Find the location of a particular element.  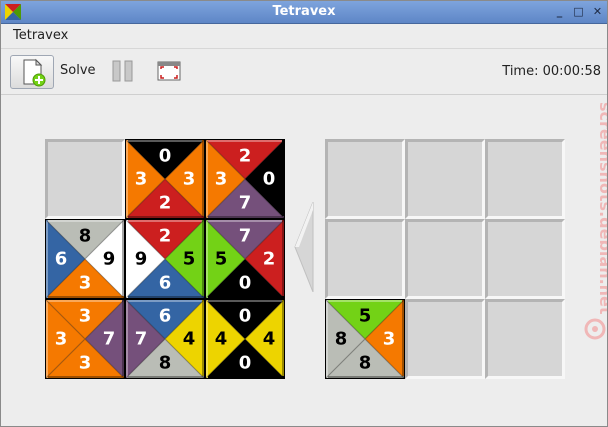

tile-number-e: 9 is located at coordinates (109, 259).